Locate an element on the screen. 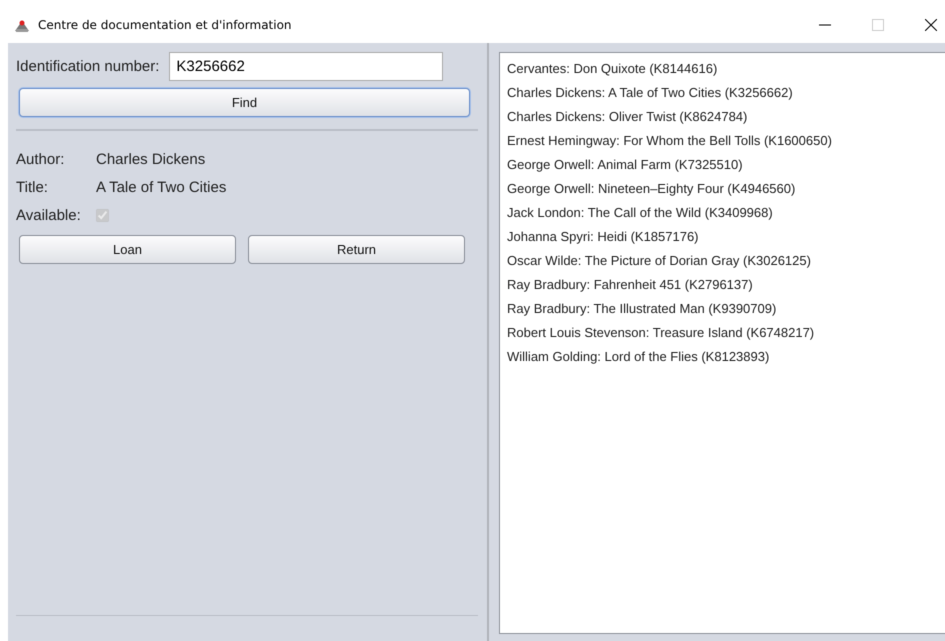 The image size is (945, 641). book-list-item: George Orwell: Nineteen–Eighty Four (K4946560) is located at coordinates (726, 189).